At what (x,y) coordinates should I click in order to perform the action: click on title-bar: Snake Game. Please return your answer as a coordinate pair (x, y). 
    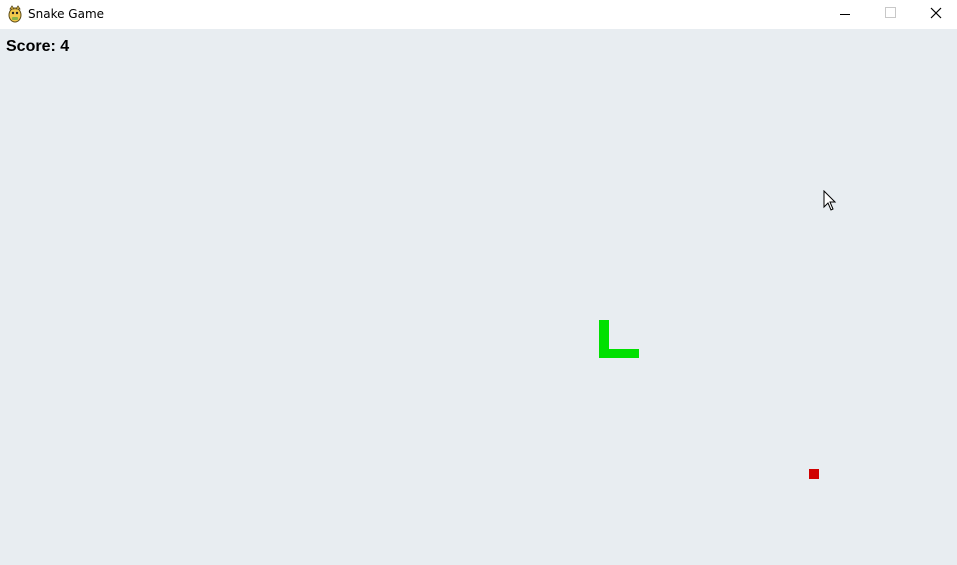
    Looking at the image, I should click on (478, 14).